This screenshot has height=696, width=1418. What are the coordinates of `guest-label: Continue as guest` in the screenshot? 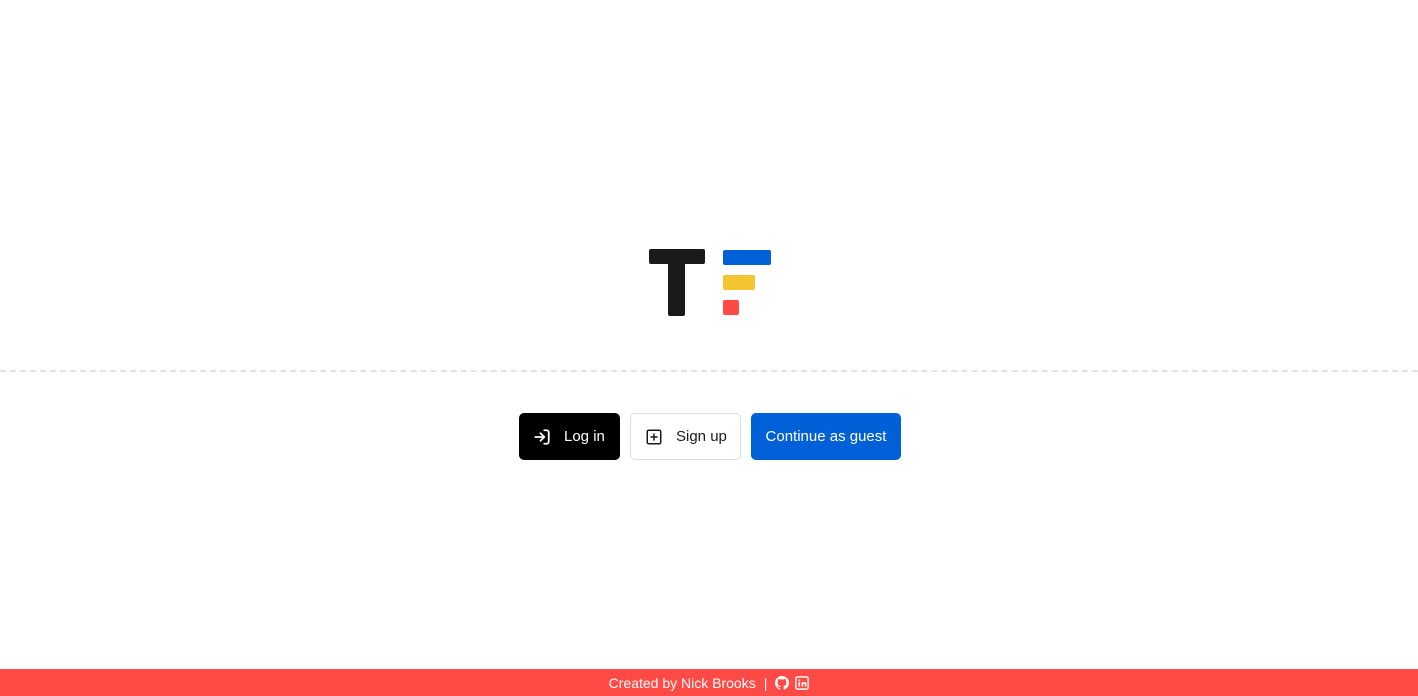 It's located at (826, 436).